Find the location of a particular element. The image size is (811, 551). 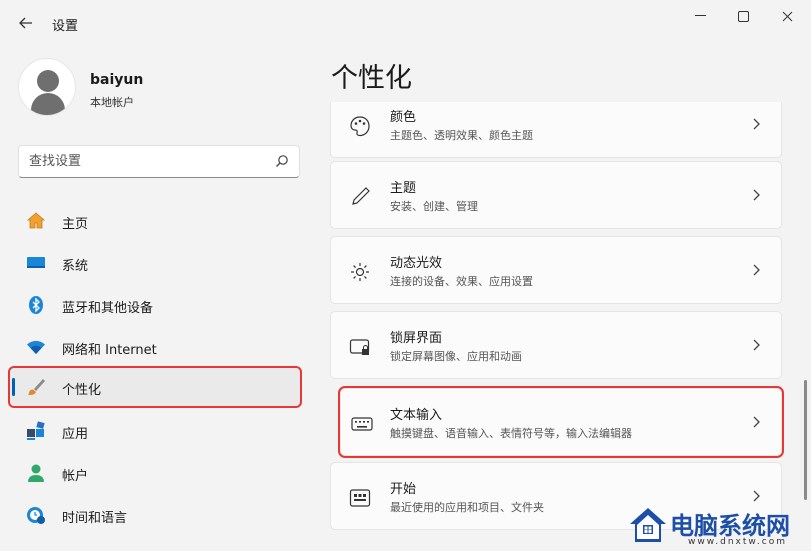

wifi-icon is located at coordinates (36, 347).